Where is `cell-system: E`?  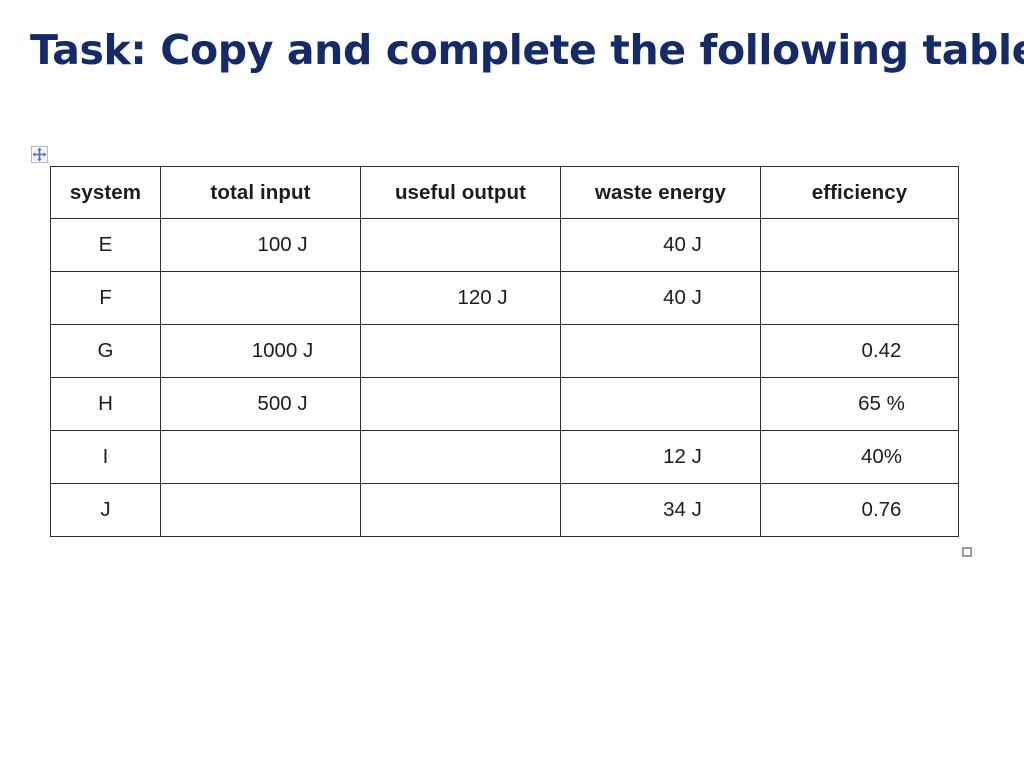
cell-system: E is located at coordinates (105, 245).